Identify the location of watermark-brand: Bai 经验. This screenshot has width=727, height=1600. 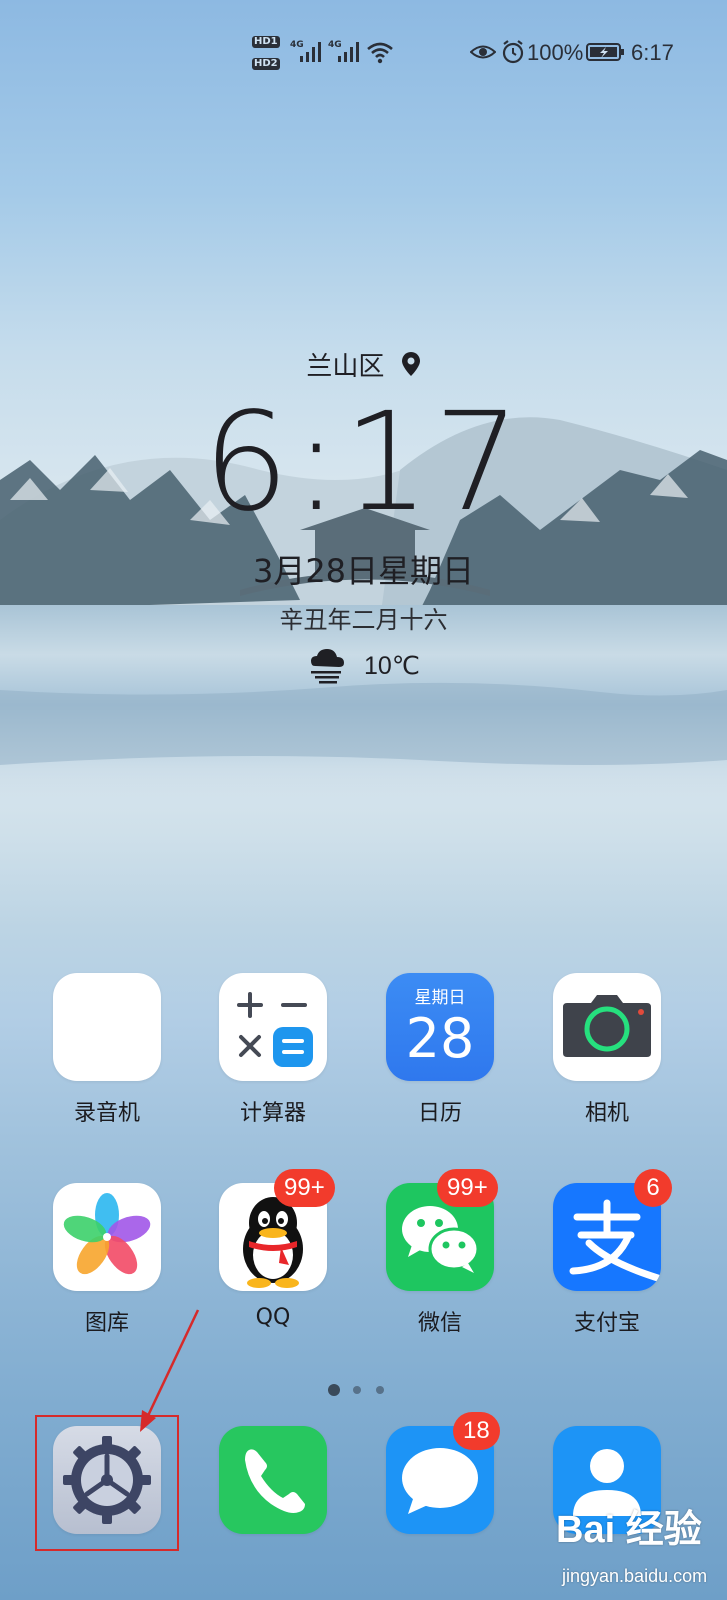
(629, 1530).